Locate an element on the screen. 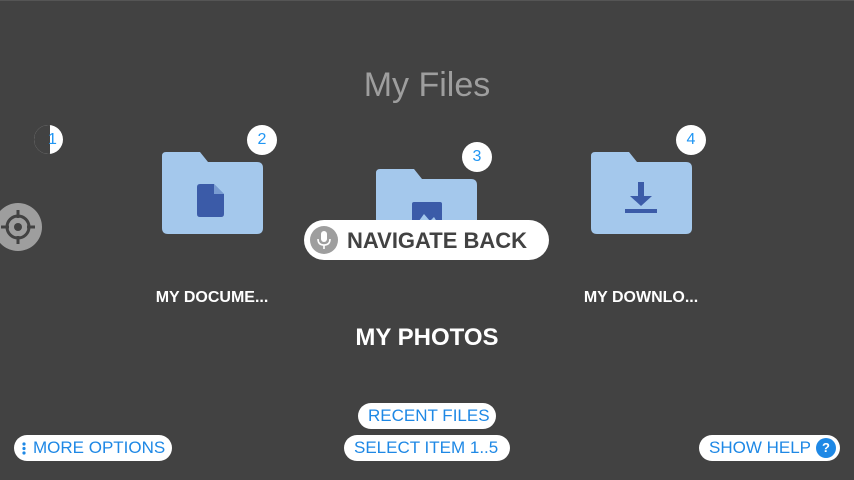 This screenshot has height=480, width=854. help-icon: ? is located at coordinates (826, 448).